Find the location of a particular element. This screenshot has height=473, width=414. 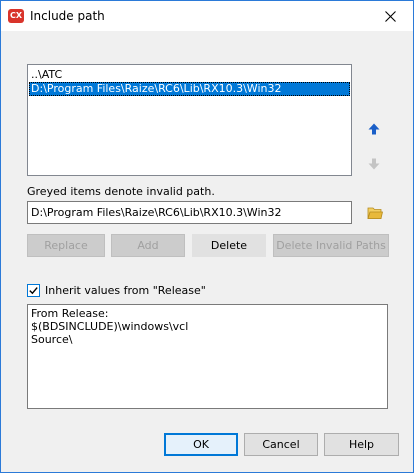

arrow-down-icon is located at coordinates (374, 164).